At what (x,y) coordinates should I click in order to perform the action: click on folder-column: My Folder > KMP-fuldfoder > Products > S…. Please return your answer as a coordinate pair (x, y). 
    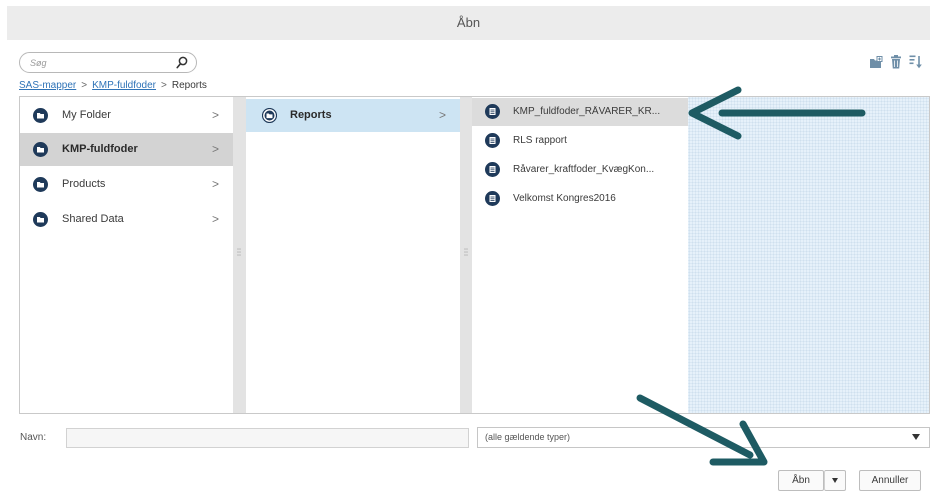
    Looking at the image, I should click on (126, 255).